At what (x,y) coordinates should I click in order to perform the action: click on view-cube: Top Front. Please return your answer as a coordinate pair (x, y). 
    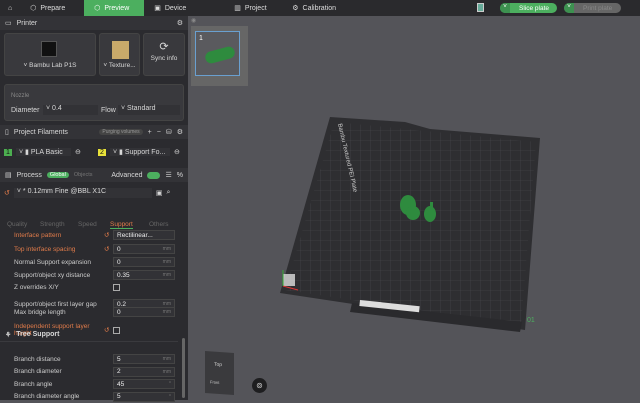
    Looking at the image, I should click on (219, 373).